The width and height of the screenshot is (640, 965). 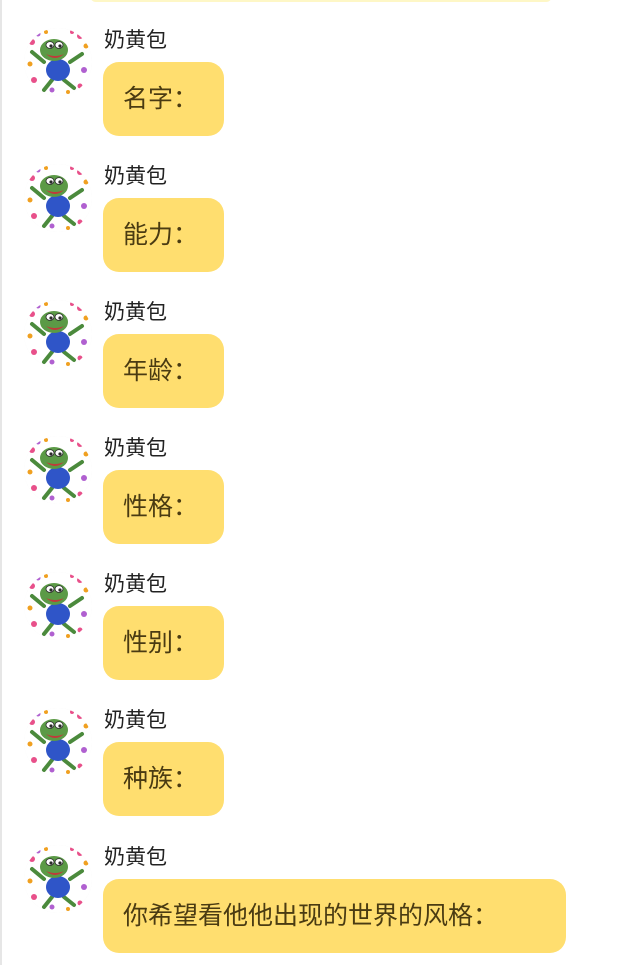 I want to click on message-bubble: 性别：, so click(x=163, y=643).